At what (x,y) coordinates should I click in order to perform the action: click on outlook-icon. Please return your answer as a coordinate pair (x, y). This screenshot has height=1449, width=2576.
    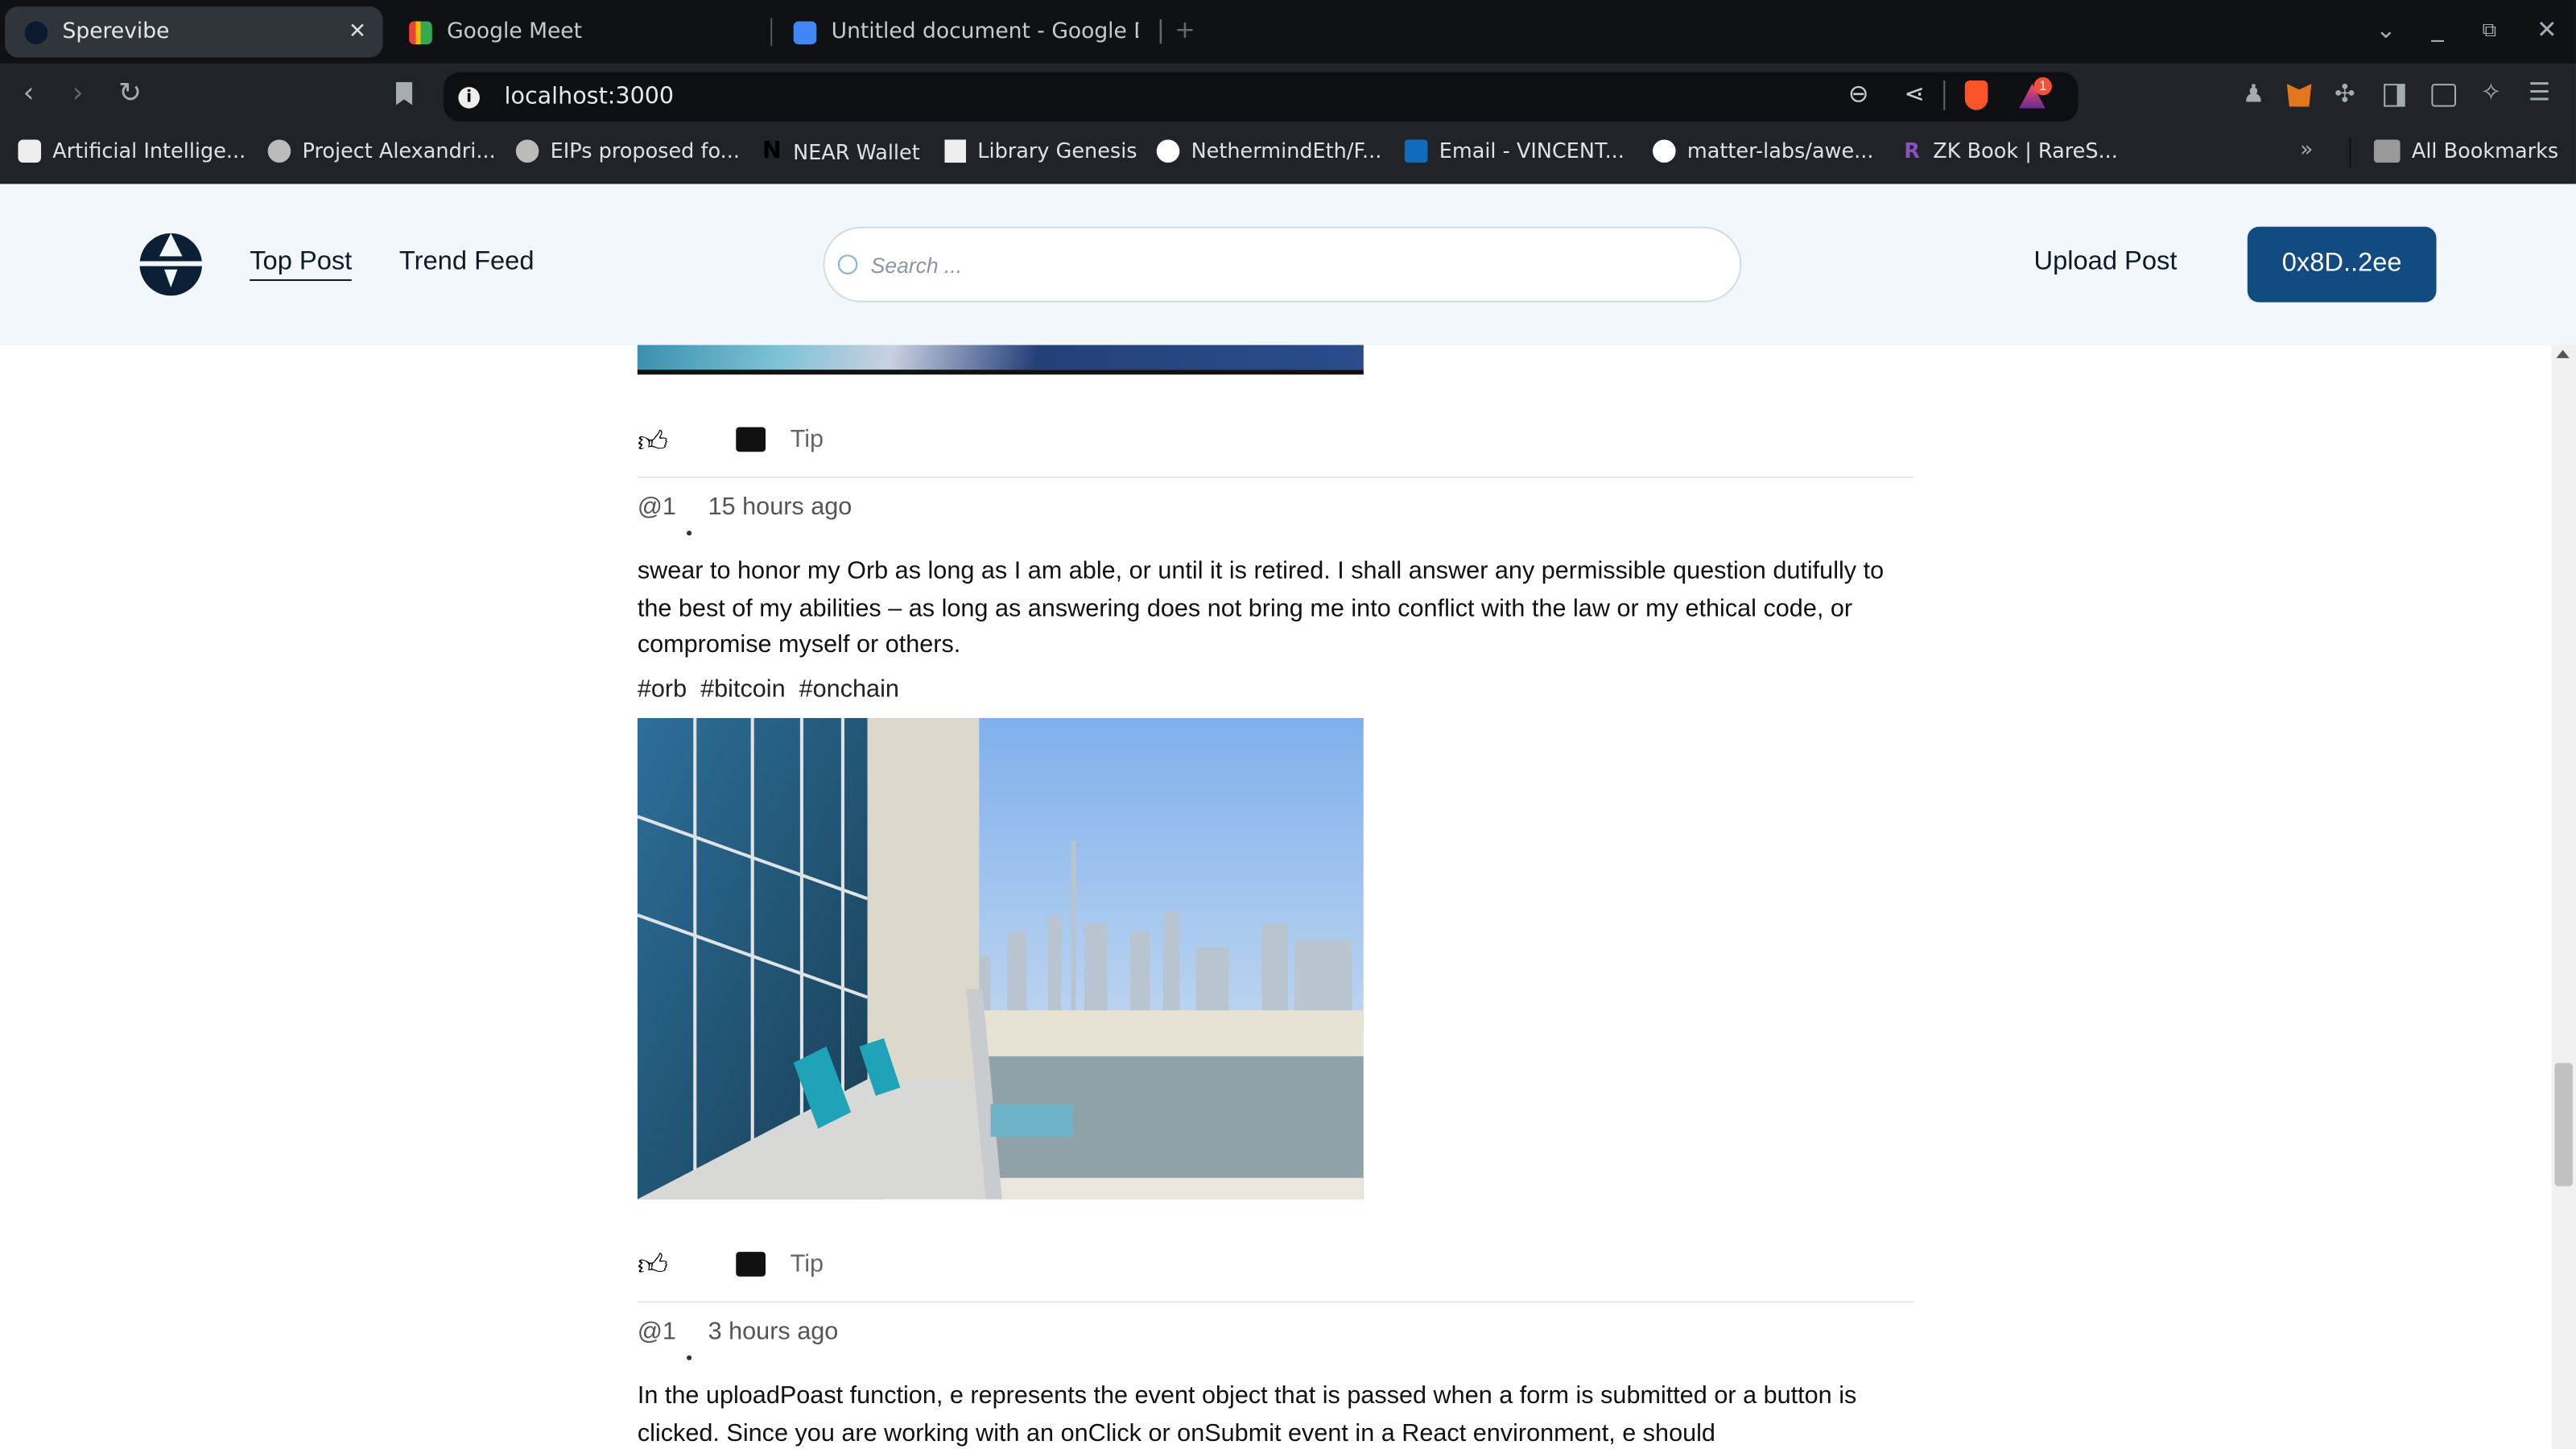
    Looking at the image, I should click on (1416, 150).